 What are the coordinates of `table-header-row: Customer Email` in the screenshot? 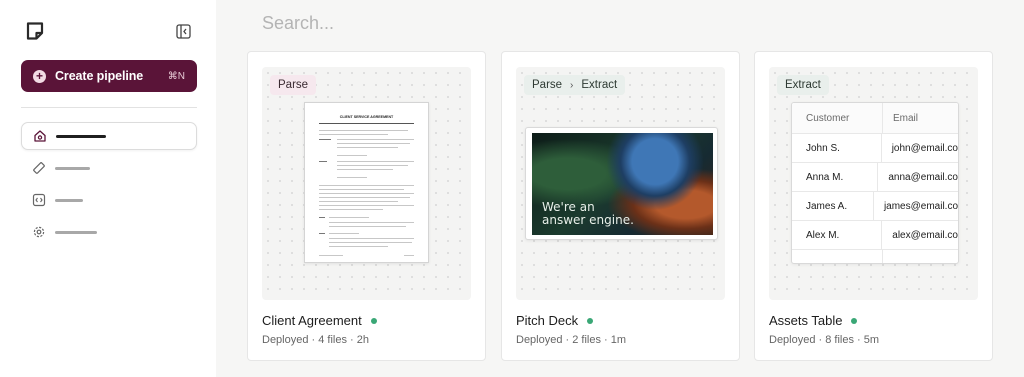 It's located at (875, 118).